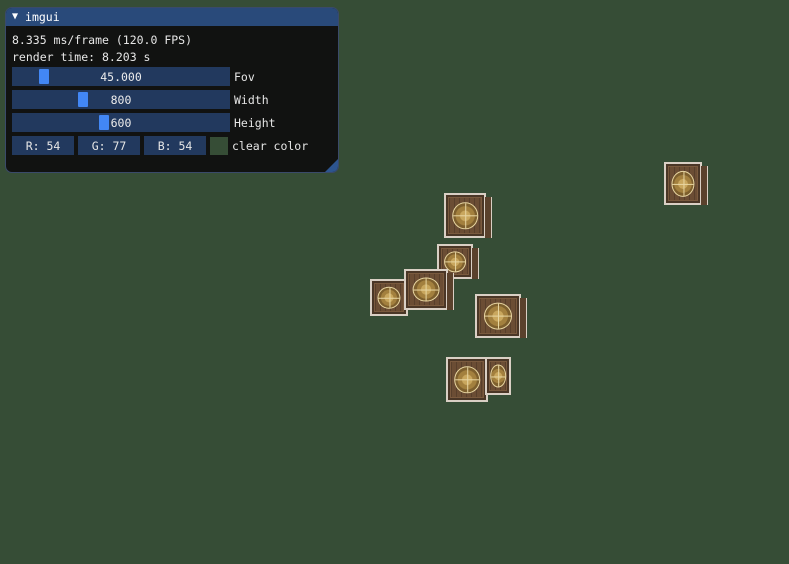 Image resolution: width=789 pixels, height=564 pixels. What do you see at coordinates (244, 76) in the screenshot?
I see `fov-label: Fov` at bounding box center [244, 76].